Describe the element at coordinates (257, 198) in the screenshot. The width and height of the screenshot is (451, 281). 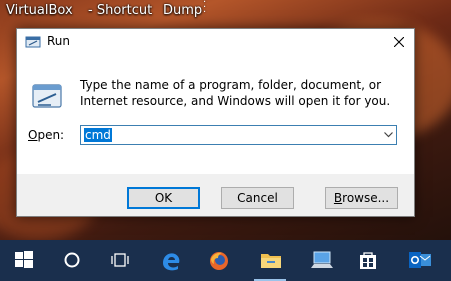
I see `cancel-button: Cancel` at that location.